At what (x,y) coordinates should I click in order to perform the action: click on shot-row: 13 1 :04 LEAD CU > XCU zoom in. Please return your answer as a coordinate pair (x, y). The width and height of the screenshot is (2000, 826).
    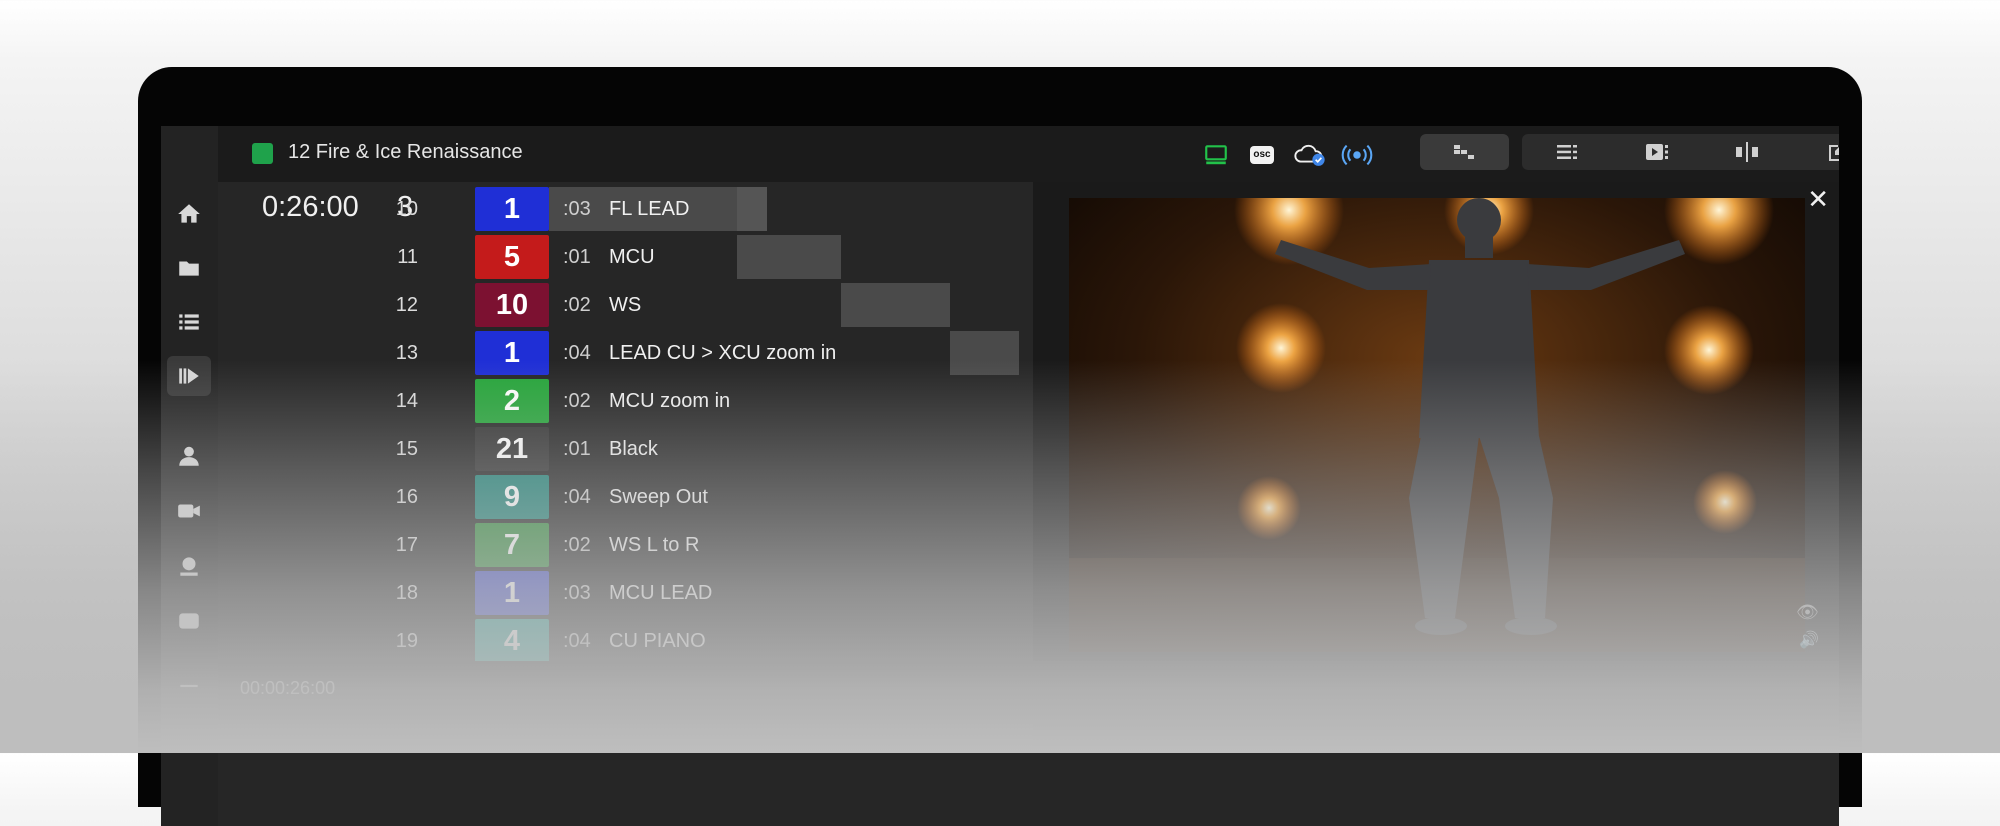
    Looking at the image, I should click on (596, 353).